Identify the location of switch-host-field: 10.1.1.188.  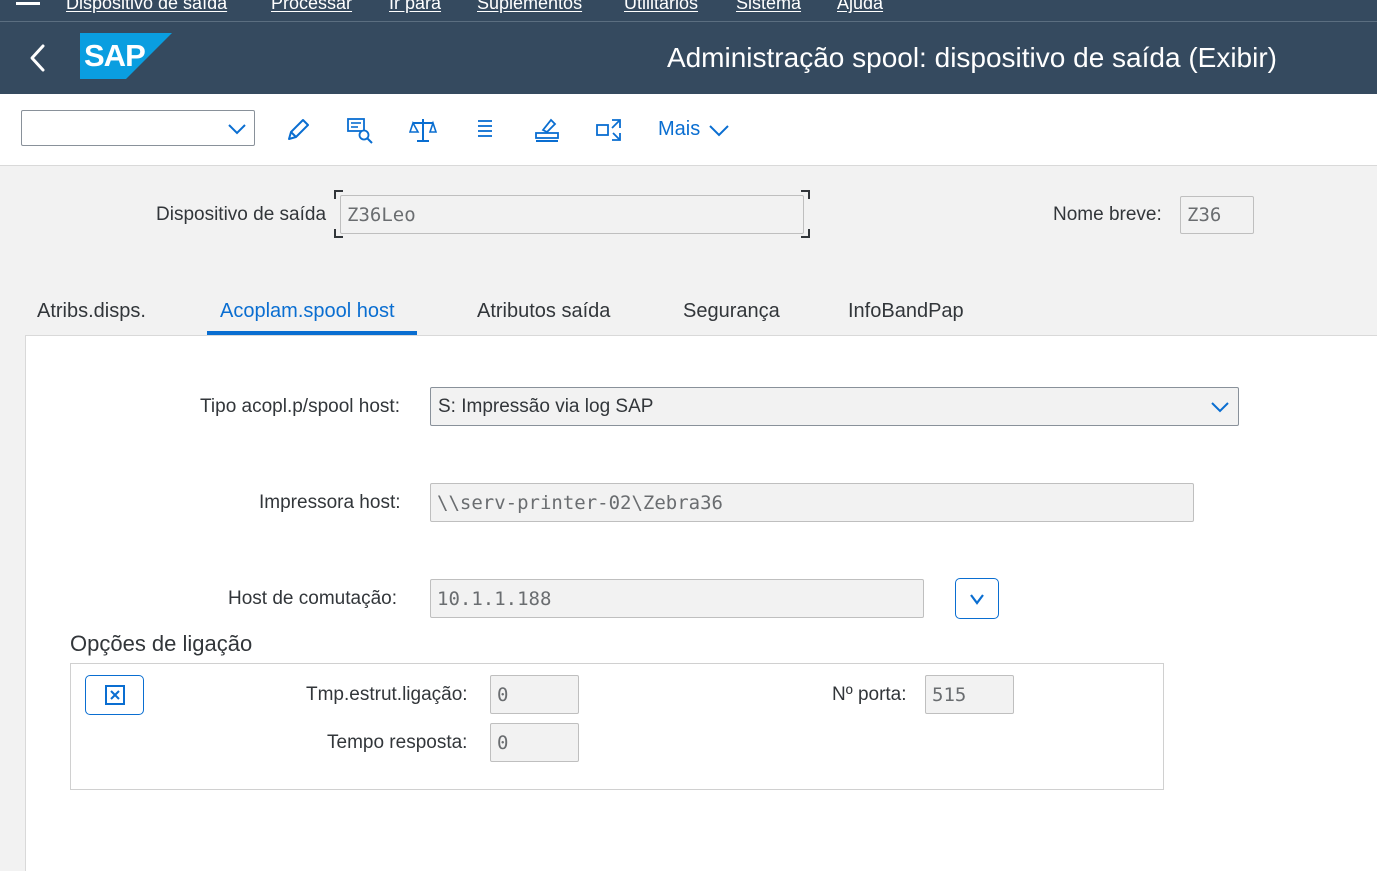
(677, 598).